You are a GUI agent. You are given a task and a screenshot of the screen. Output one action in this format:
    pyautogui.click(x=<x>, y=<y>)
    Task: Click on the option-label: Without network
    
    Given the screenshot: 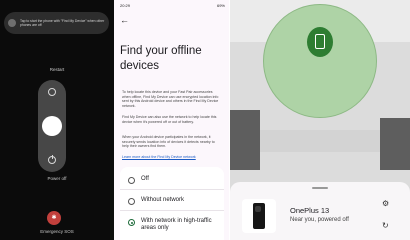 What is the action you would take?
    pyautogui.click(x=163, y=200)
    